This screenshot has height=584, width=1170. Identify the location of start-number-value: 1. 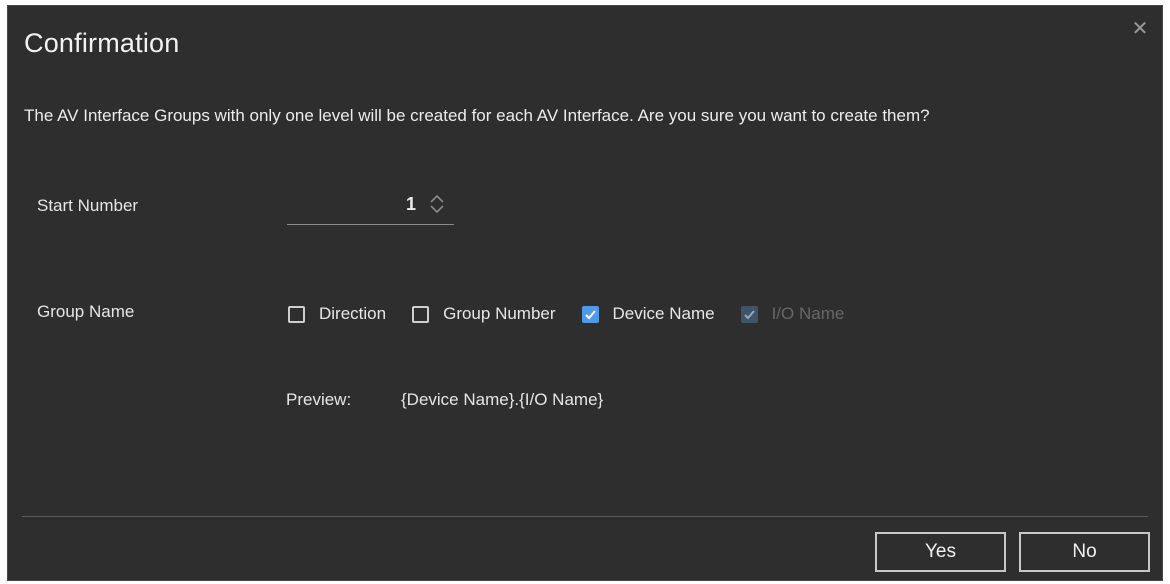
(411, 204).